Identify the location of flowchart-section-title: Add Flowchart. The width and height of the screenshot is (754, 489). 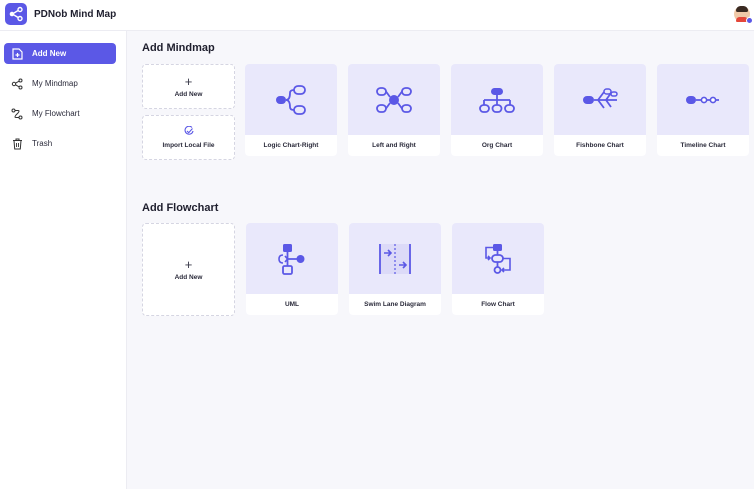
(180, 208).